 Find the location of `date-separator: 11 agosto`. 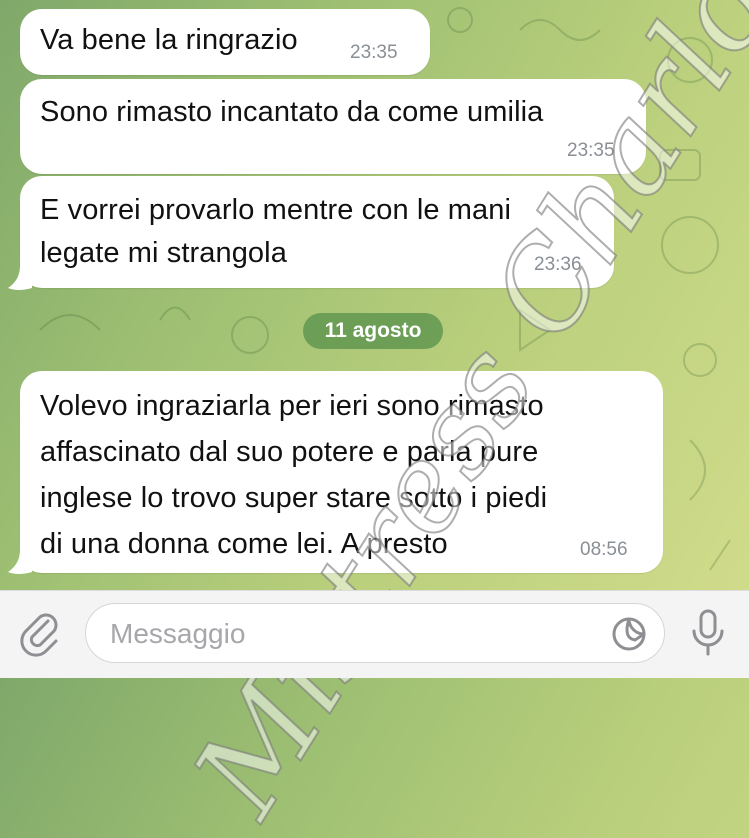

date-separator: 11 agosto is located at coordinates (373, 331).